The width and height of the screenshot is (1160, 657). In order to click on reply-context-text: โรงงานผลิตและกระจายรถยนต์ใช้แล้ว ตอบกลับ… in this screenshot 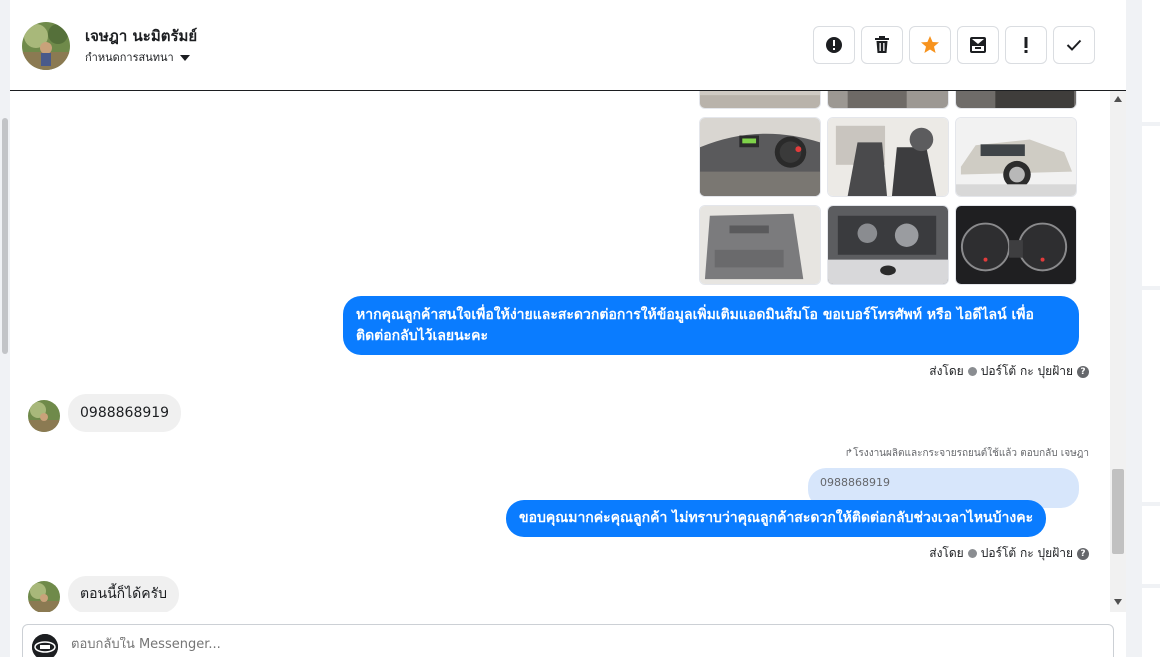, I will do `click(971, 453)`.